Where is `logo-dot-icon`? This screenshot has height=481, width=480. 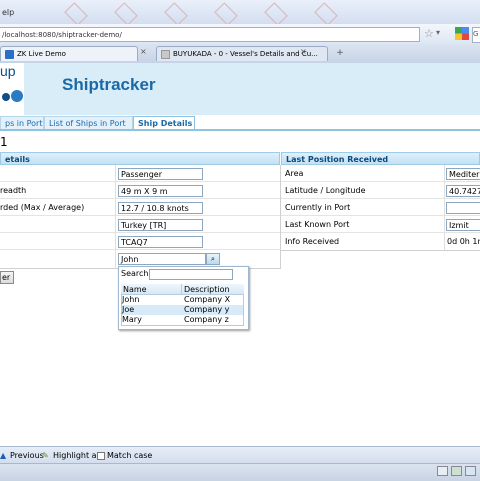 logo-dot-icon is located at coordinates (6, 97).